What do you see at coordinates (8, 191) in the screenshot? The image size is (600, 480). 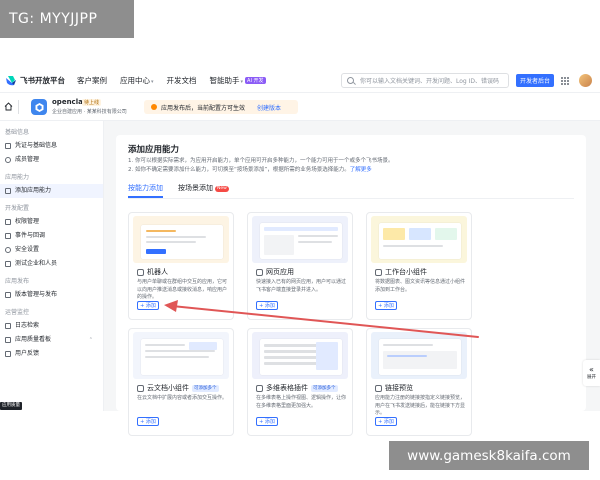 I see `grid-icon` at bounding box center [8, 191].